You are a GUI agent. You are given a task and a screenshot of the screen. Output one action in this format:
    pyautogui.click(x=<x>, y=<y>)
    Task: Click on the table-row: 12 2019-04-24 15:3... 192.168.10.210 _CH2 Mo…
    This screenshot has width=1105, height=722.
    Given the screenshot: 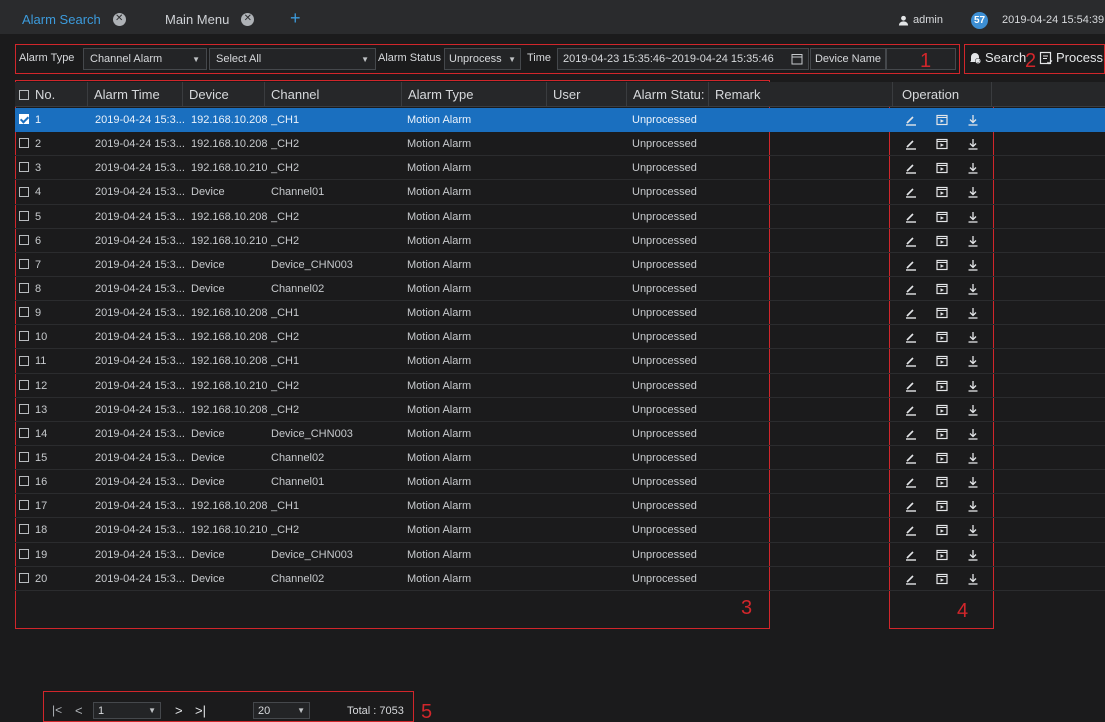 What is the action you would take?
    pyautogui.click(x=560, y=386)
    